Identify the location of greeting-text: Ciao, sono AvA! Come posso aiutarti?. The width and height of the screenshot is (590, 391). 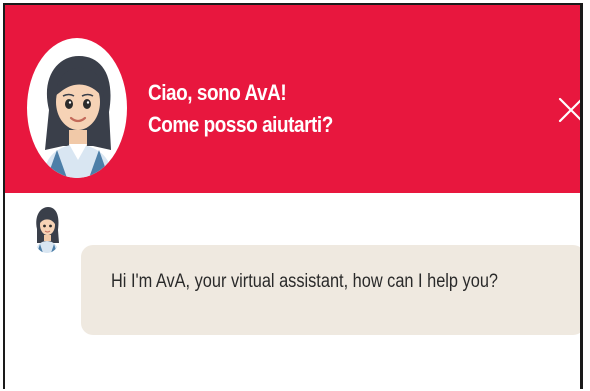
(240, 109).